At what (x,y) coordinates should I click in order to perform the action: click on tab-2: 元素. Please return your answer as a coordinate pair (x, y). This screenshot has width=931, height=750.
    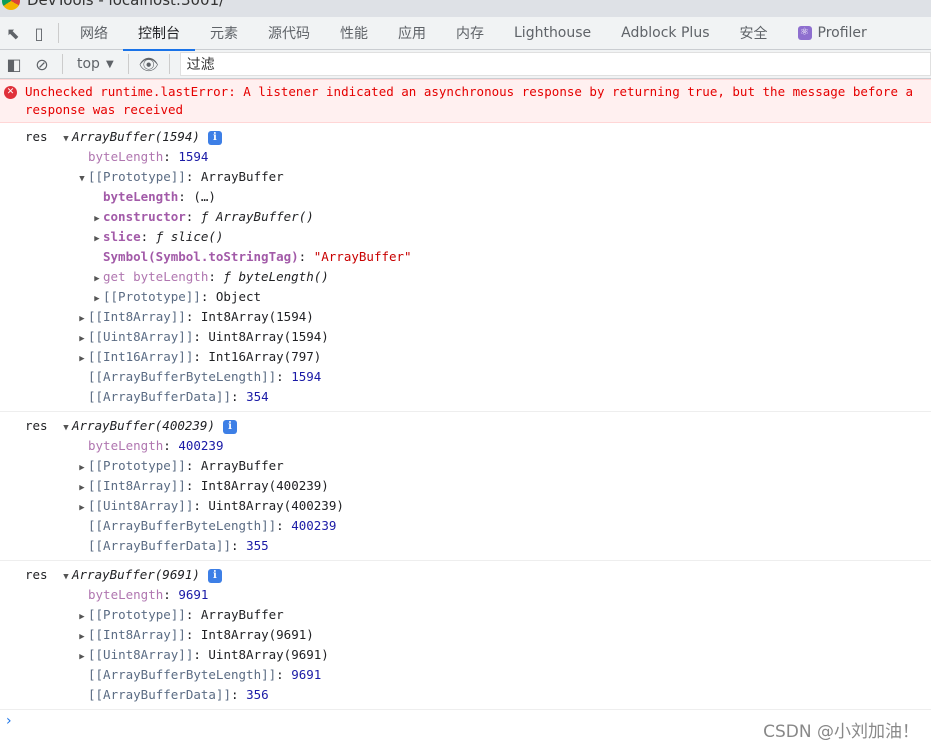
    Looking at the image, I should click on (224, 33).